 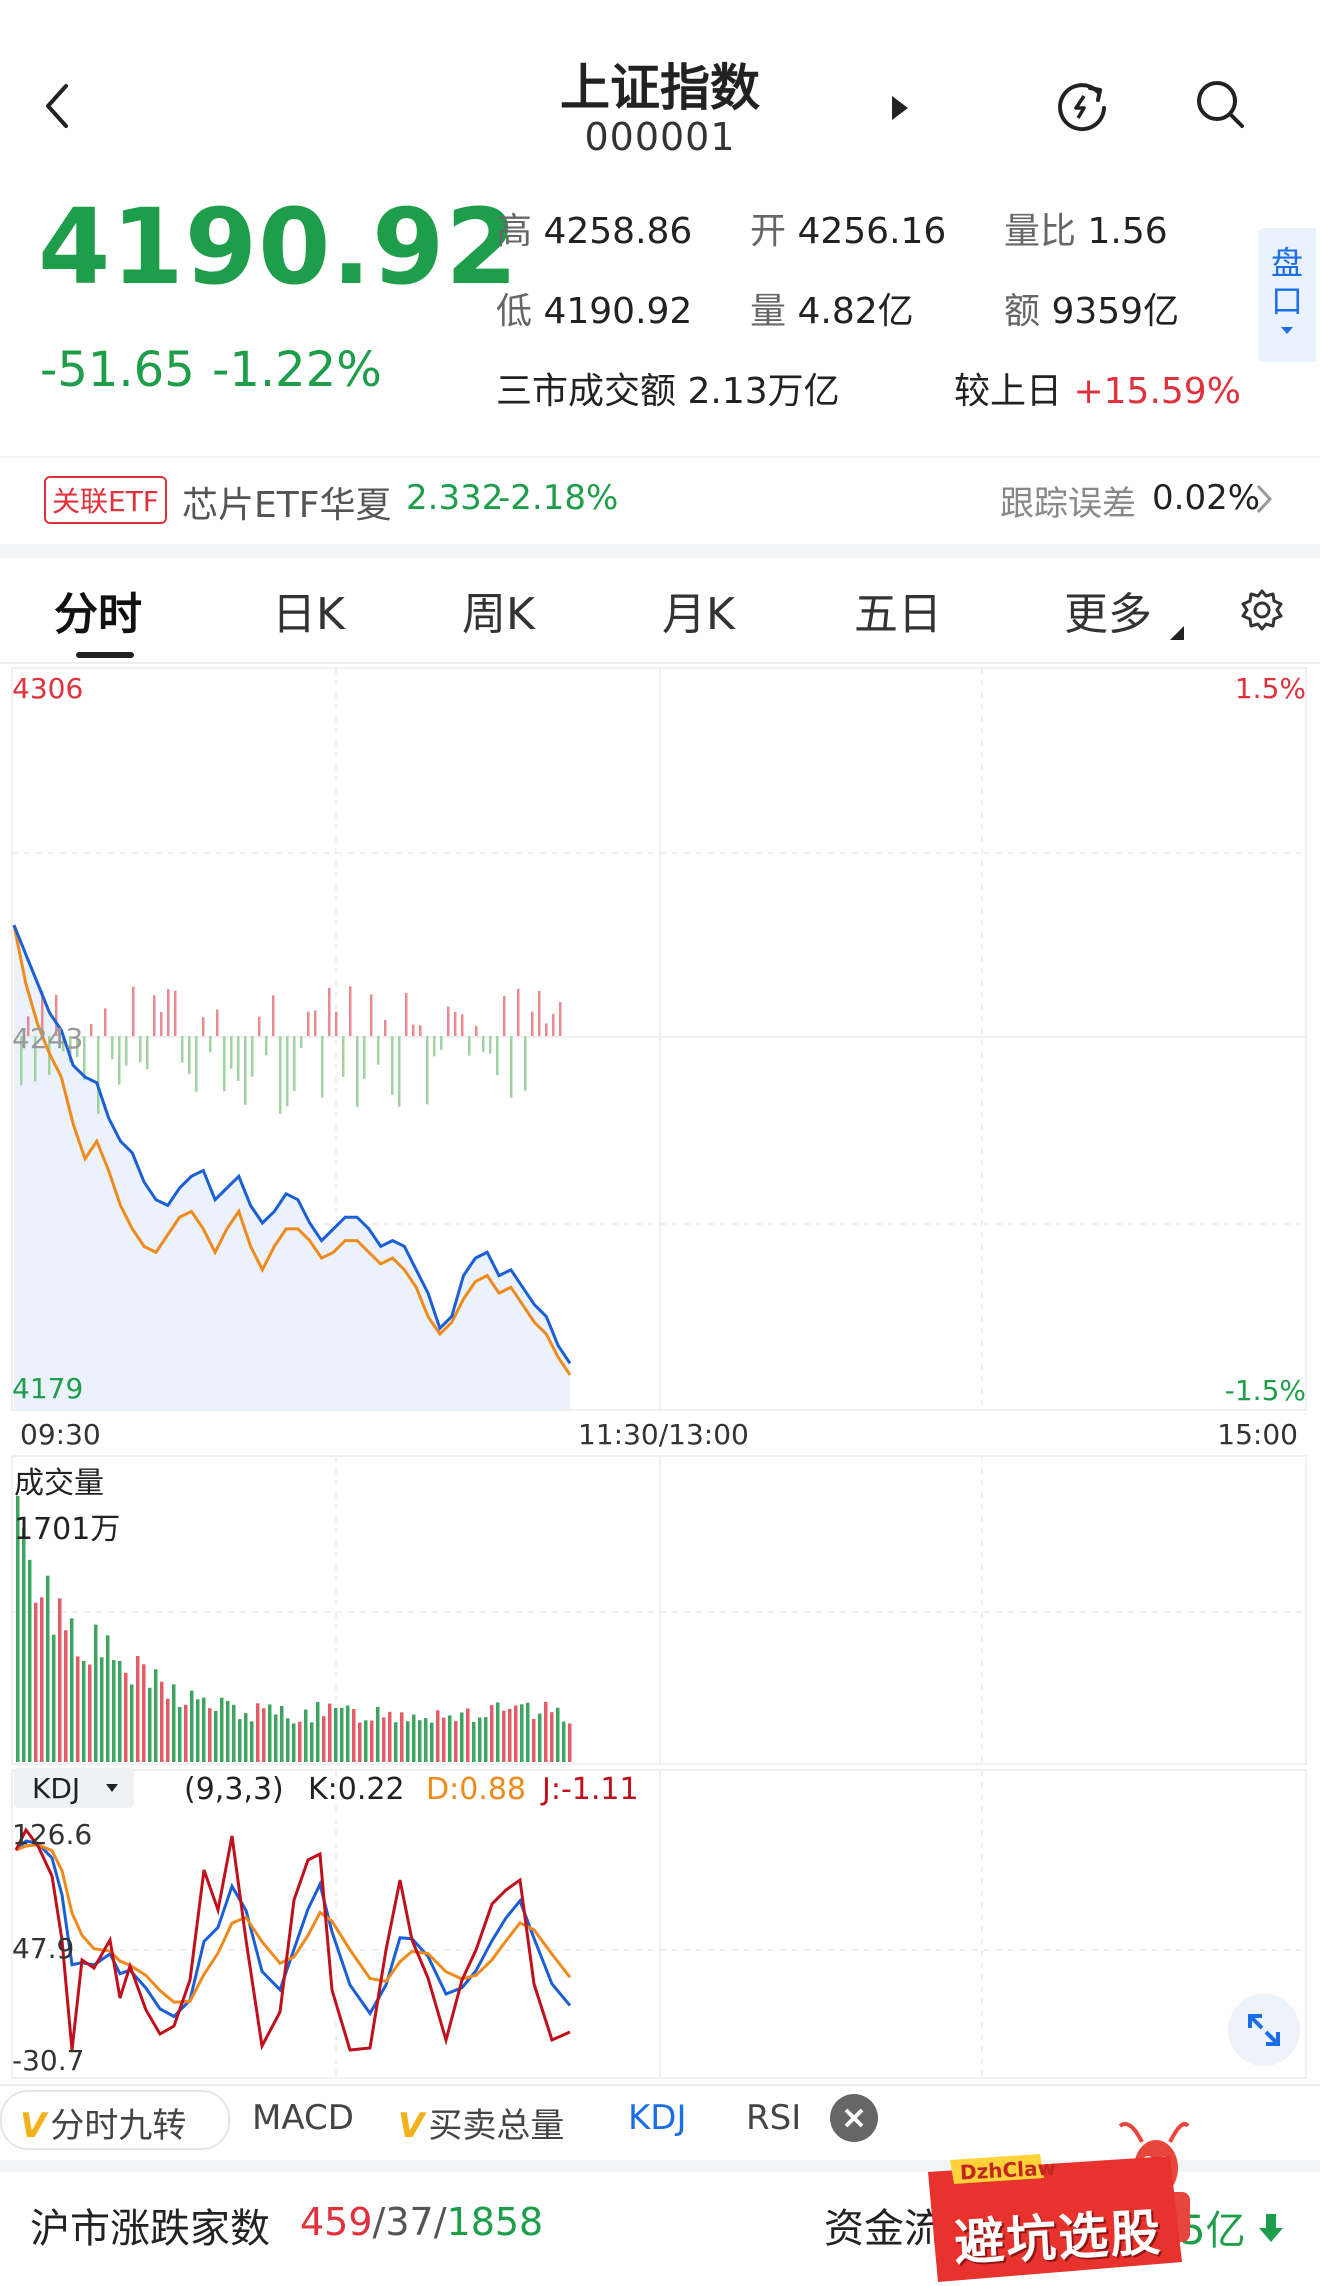 What do you see at coordinates (1157, 391) in the screenshot?
I see `vs-prev-value: +15.59%` at bounding box center [1157, 391].